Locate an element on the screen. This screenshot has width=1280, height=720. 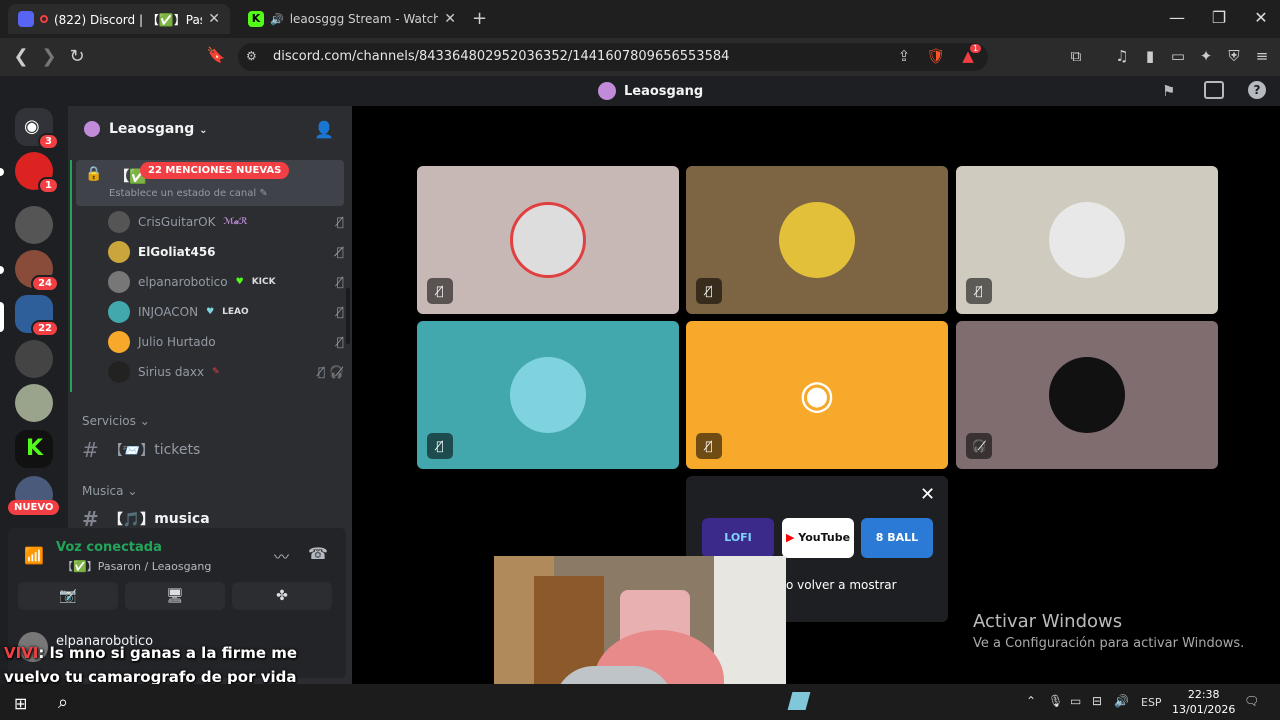
voice-location: 【✅】Pasaron / Leaosgang is located at coordinates (136, 566).